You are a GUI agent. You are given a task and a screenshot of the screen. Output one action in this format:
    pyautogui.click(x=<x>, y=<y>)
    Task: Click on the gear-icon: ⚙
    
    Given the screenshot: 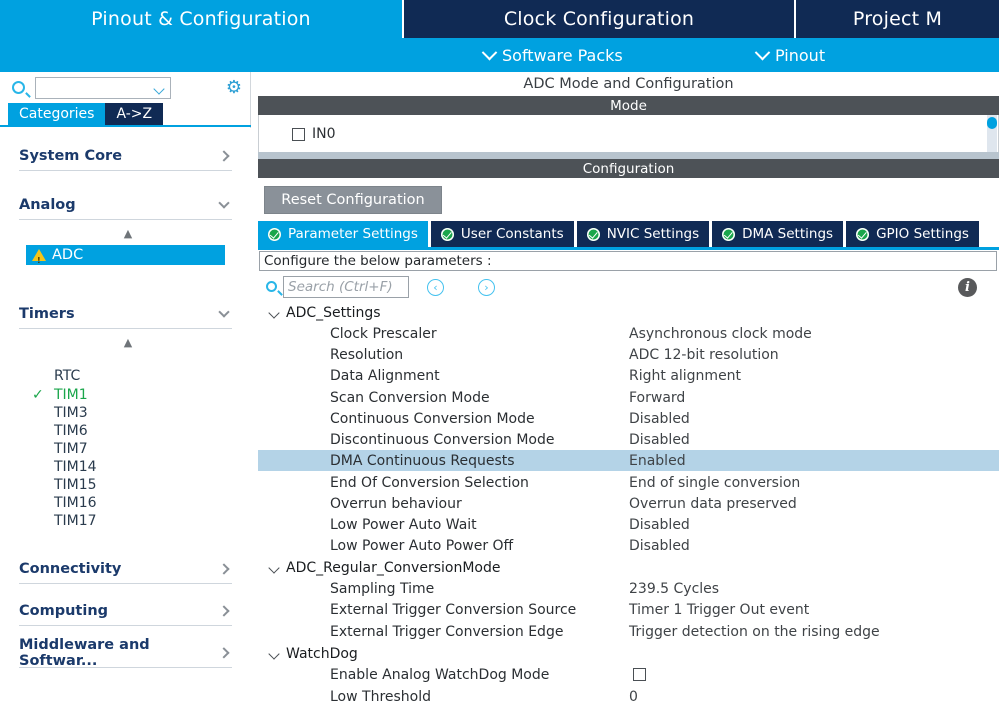 What is the action you would take?
    pyautogui.click(x=234, y=88)
    